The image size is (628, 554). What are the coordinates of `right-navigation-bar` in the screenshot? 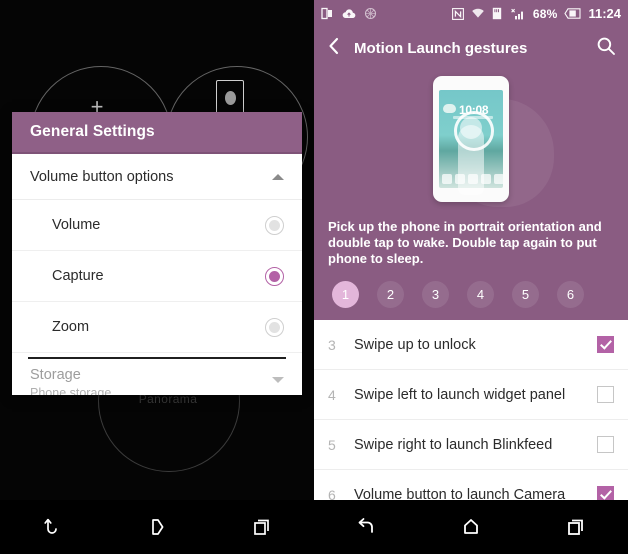 It's located at (471, 527).